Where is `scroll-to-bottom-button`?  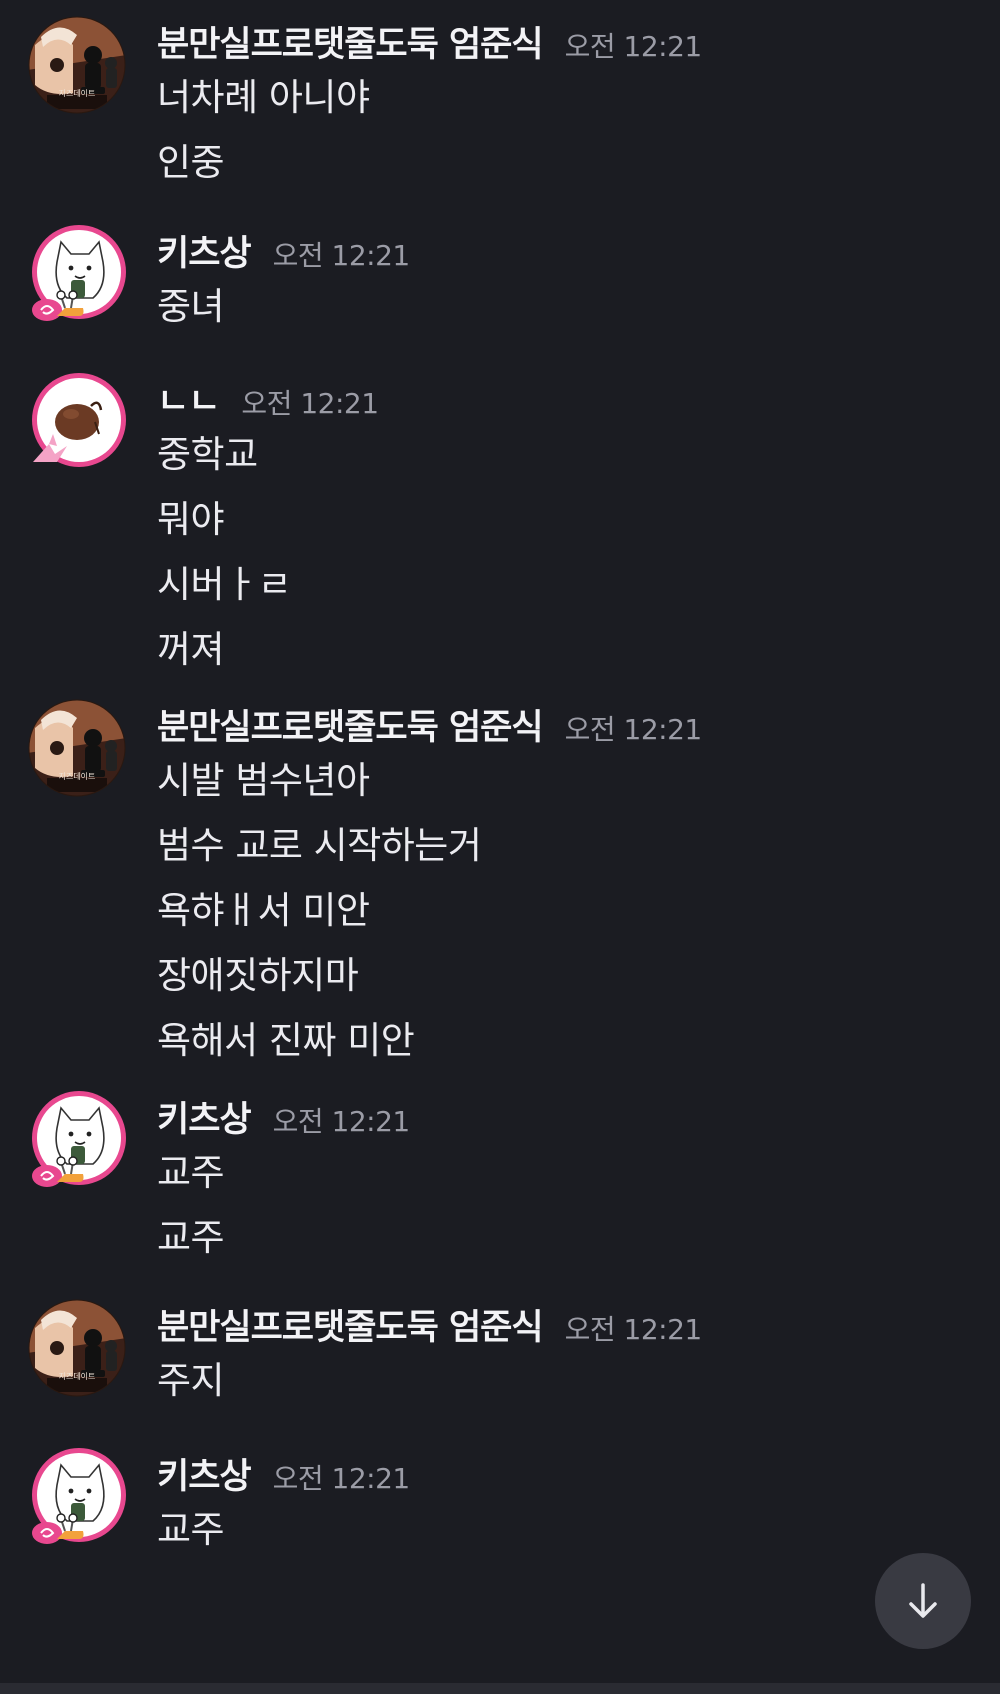 scroll-to-bottom-button is located at coordinates (923, 1601).